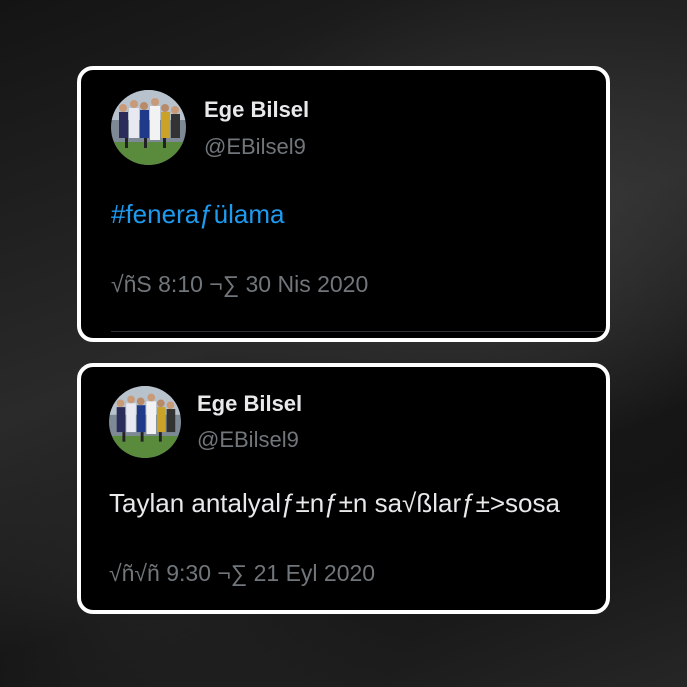 The image size is (687, 687). Describe the element at coordinates (358, 331) in the screenshot. I see `divider` at that location.